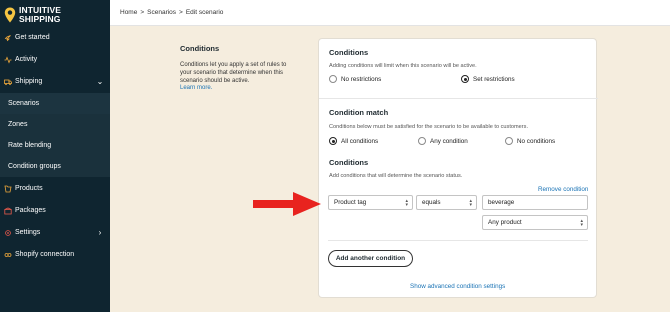  Describe the element at coordinates (29, 188) in the screenshot. I see `sidebar-item-label: Products` at that location.